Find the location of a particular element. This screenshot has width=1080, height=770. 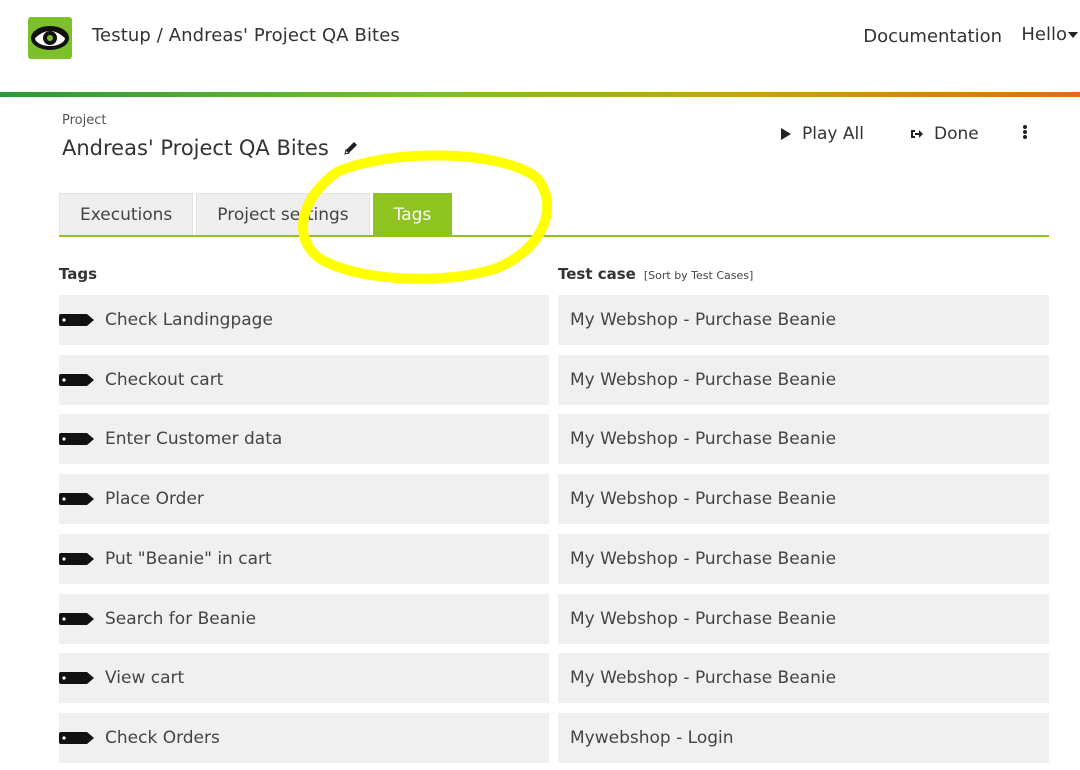

tag-row: Check Orders is located at coordinates (304, 738).